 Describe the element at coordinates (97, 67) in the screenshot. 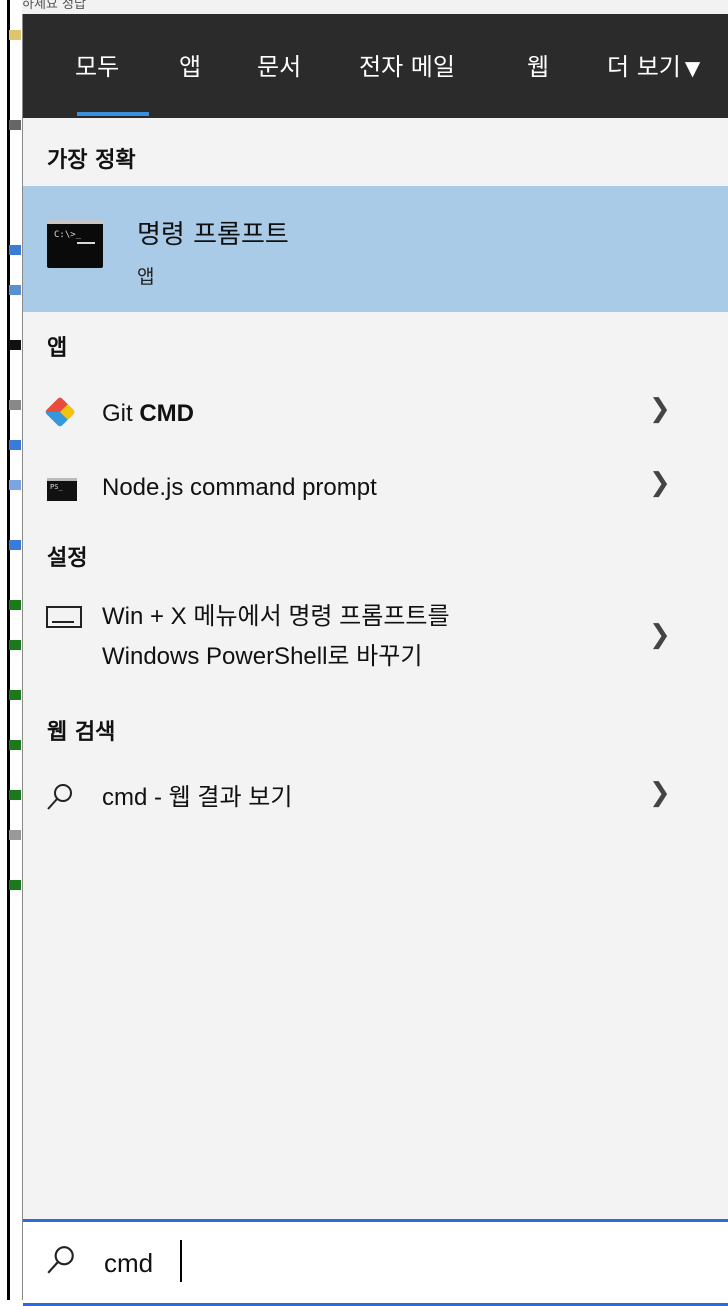

I see `tab-all: 모두` at that location.